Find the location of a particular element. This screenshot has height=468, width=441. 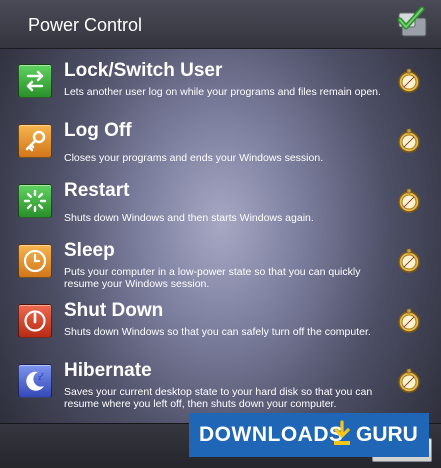

watermark-left-text: DOWNLOADS is located at coordinates (271, 434).